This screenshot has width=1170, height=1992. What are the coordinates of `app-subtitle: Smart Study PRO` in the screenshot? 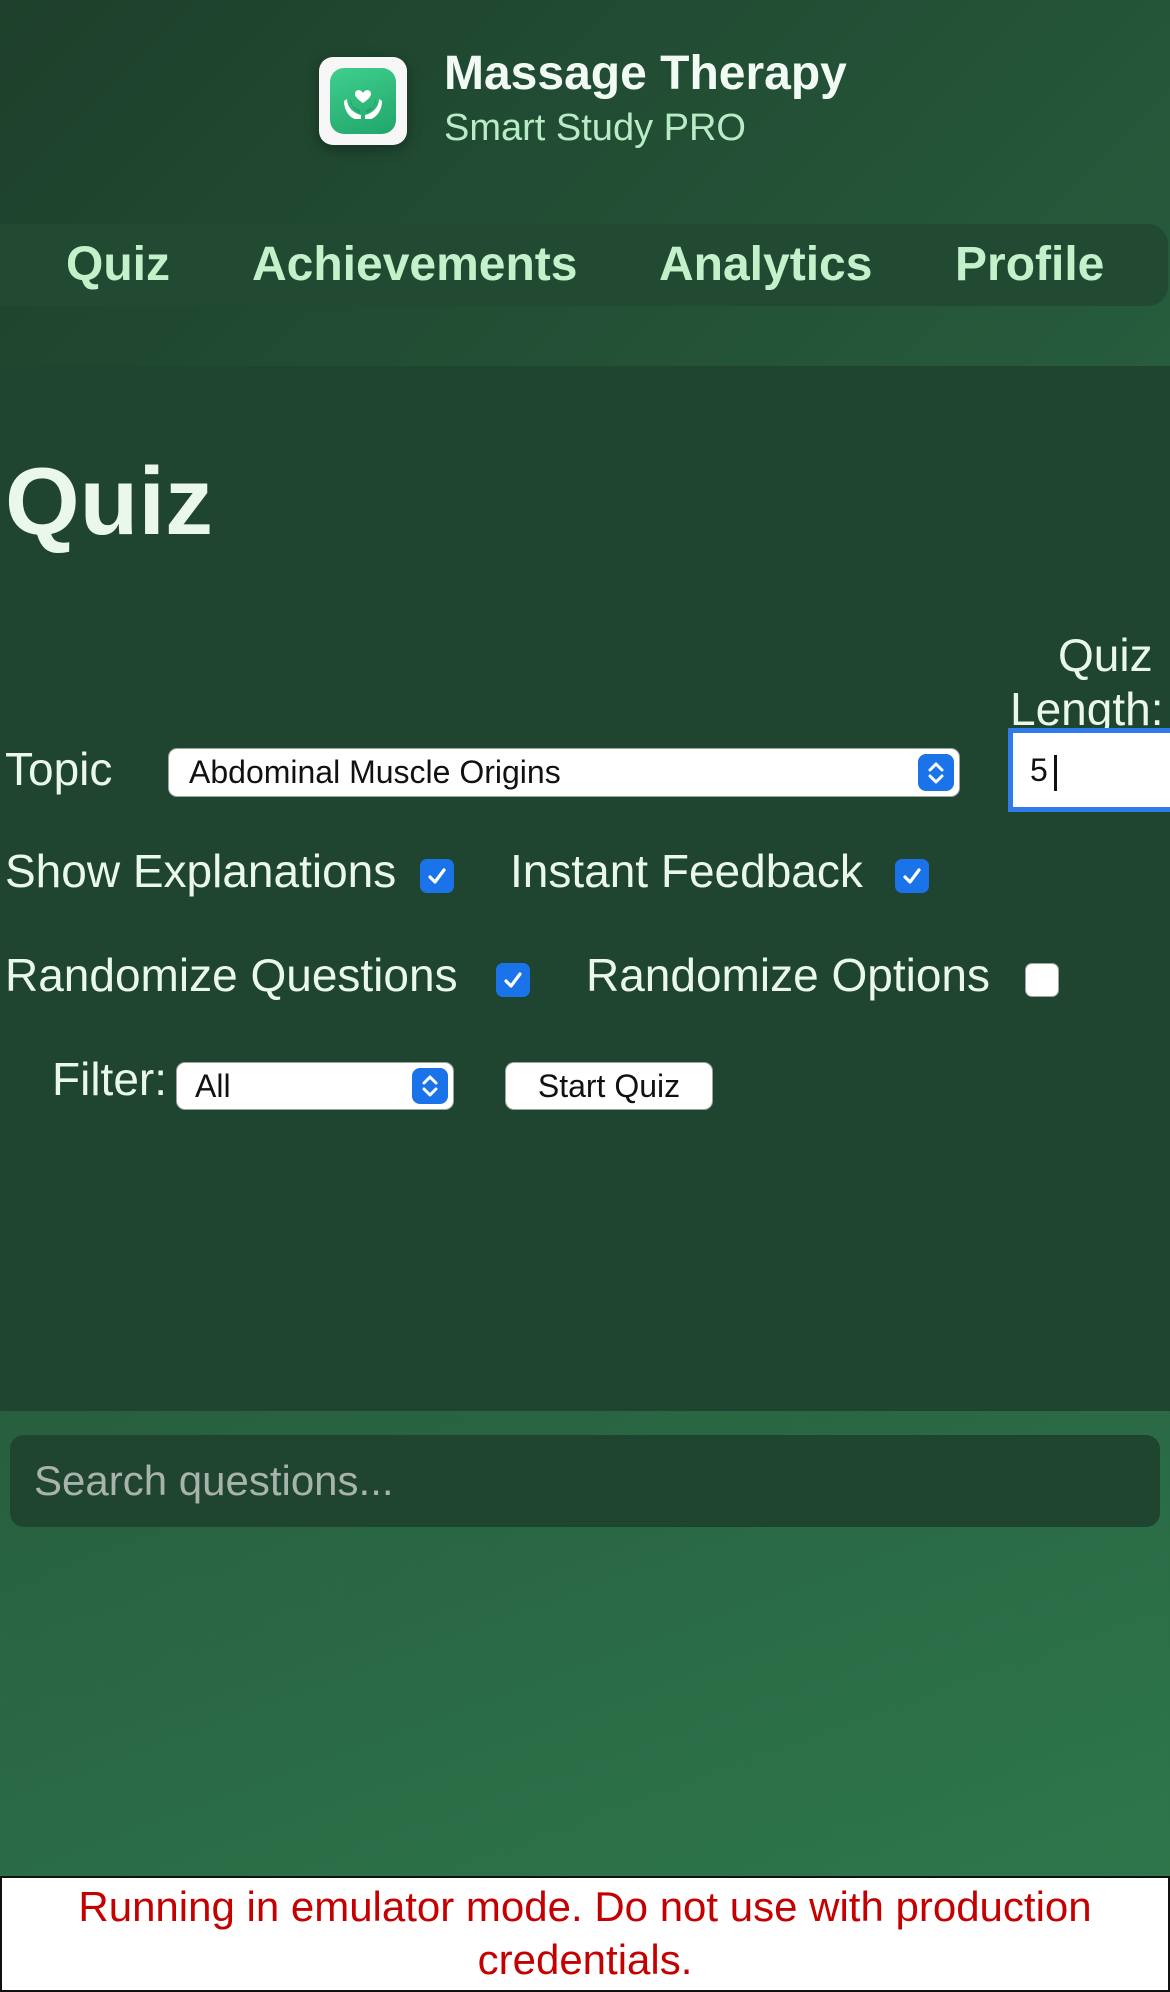 It's located at (595, 128).